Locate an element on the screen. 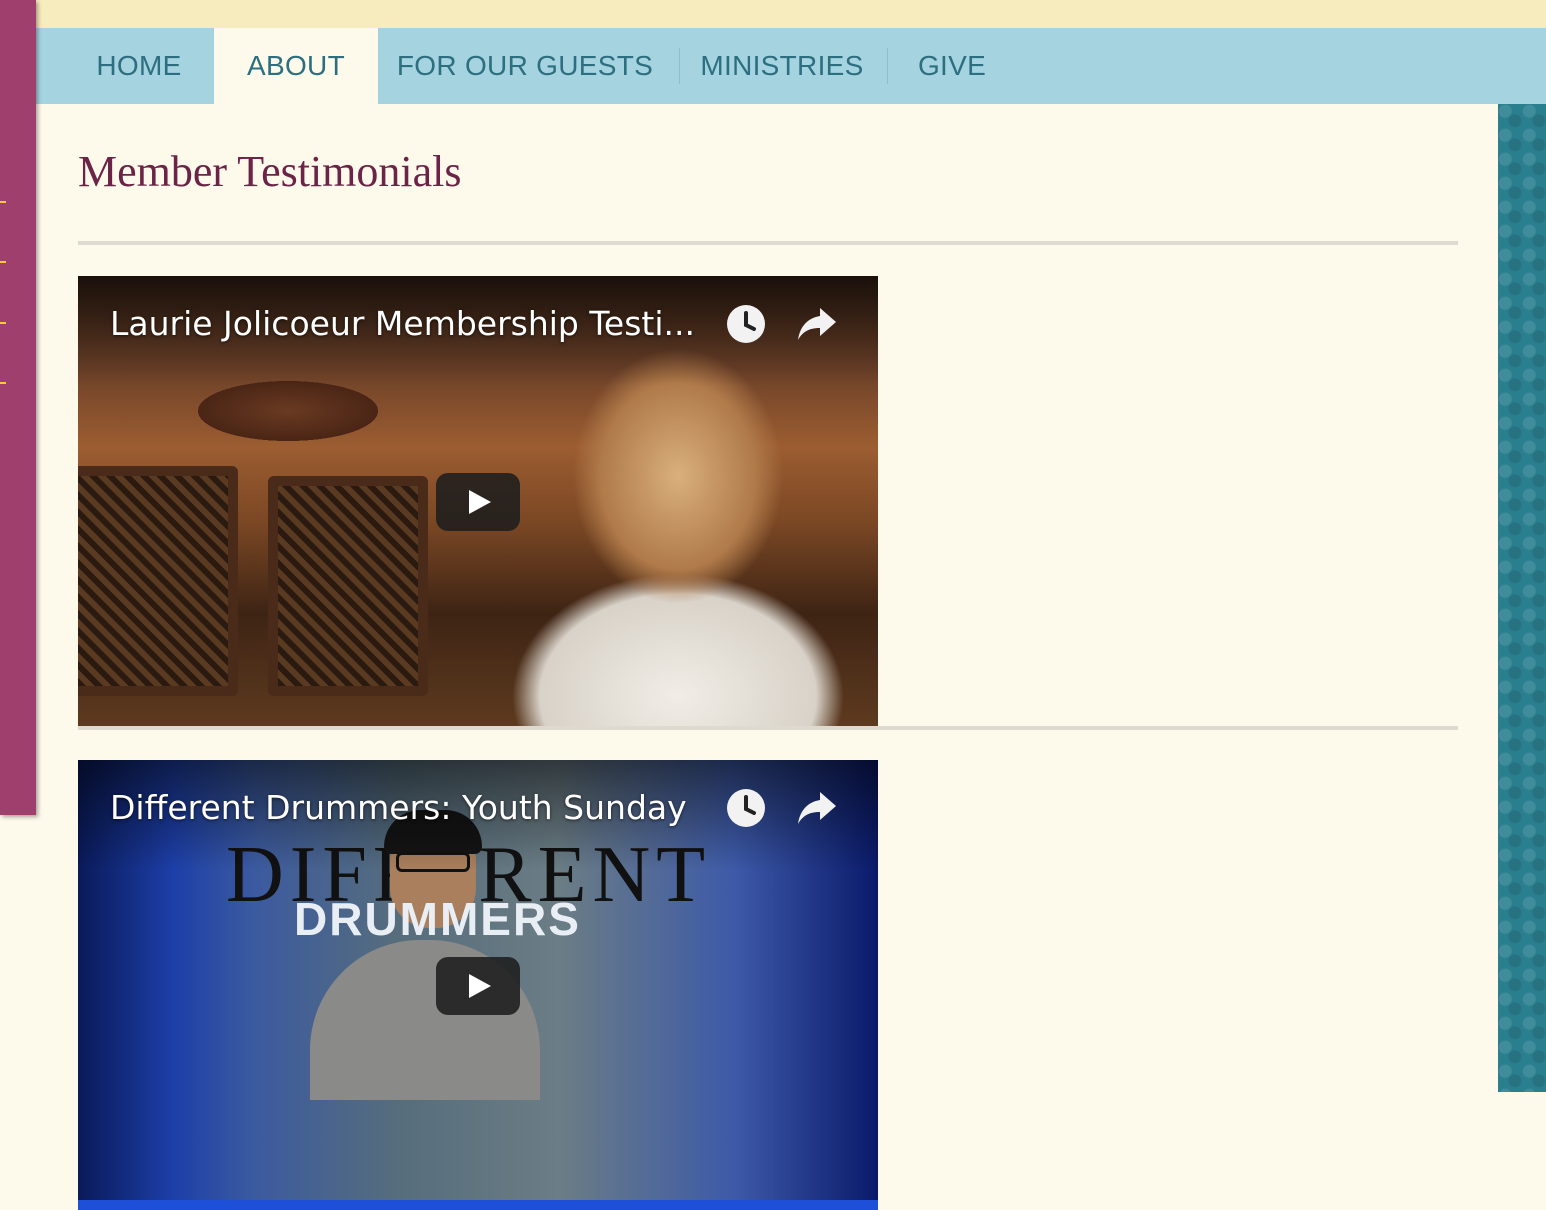 The width and height of the screenshot is (1546, 1210). nav-item-give: GIVE is located at coordinates (952, 66).